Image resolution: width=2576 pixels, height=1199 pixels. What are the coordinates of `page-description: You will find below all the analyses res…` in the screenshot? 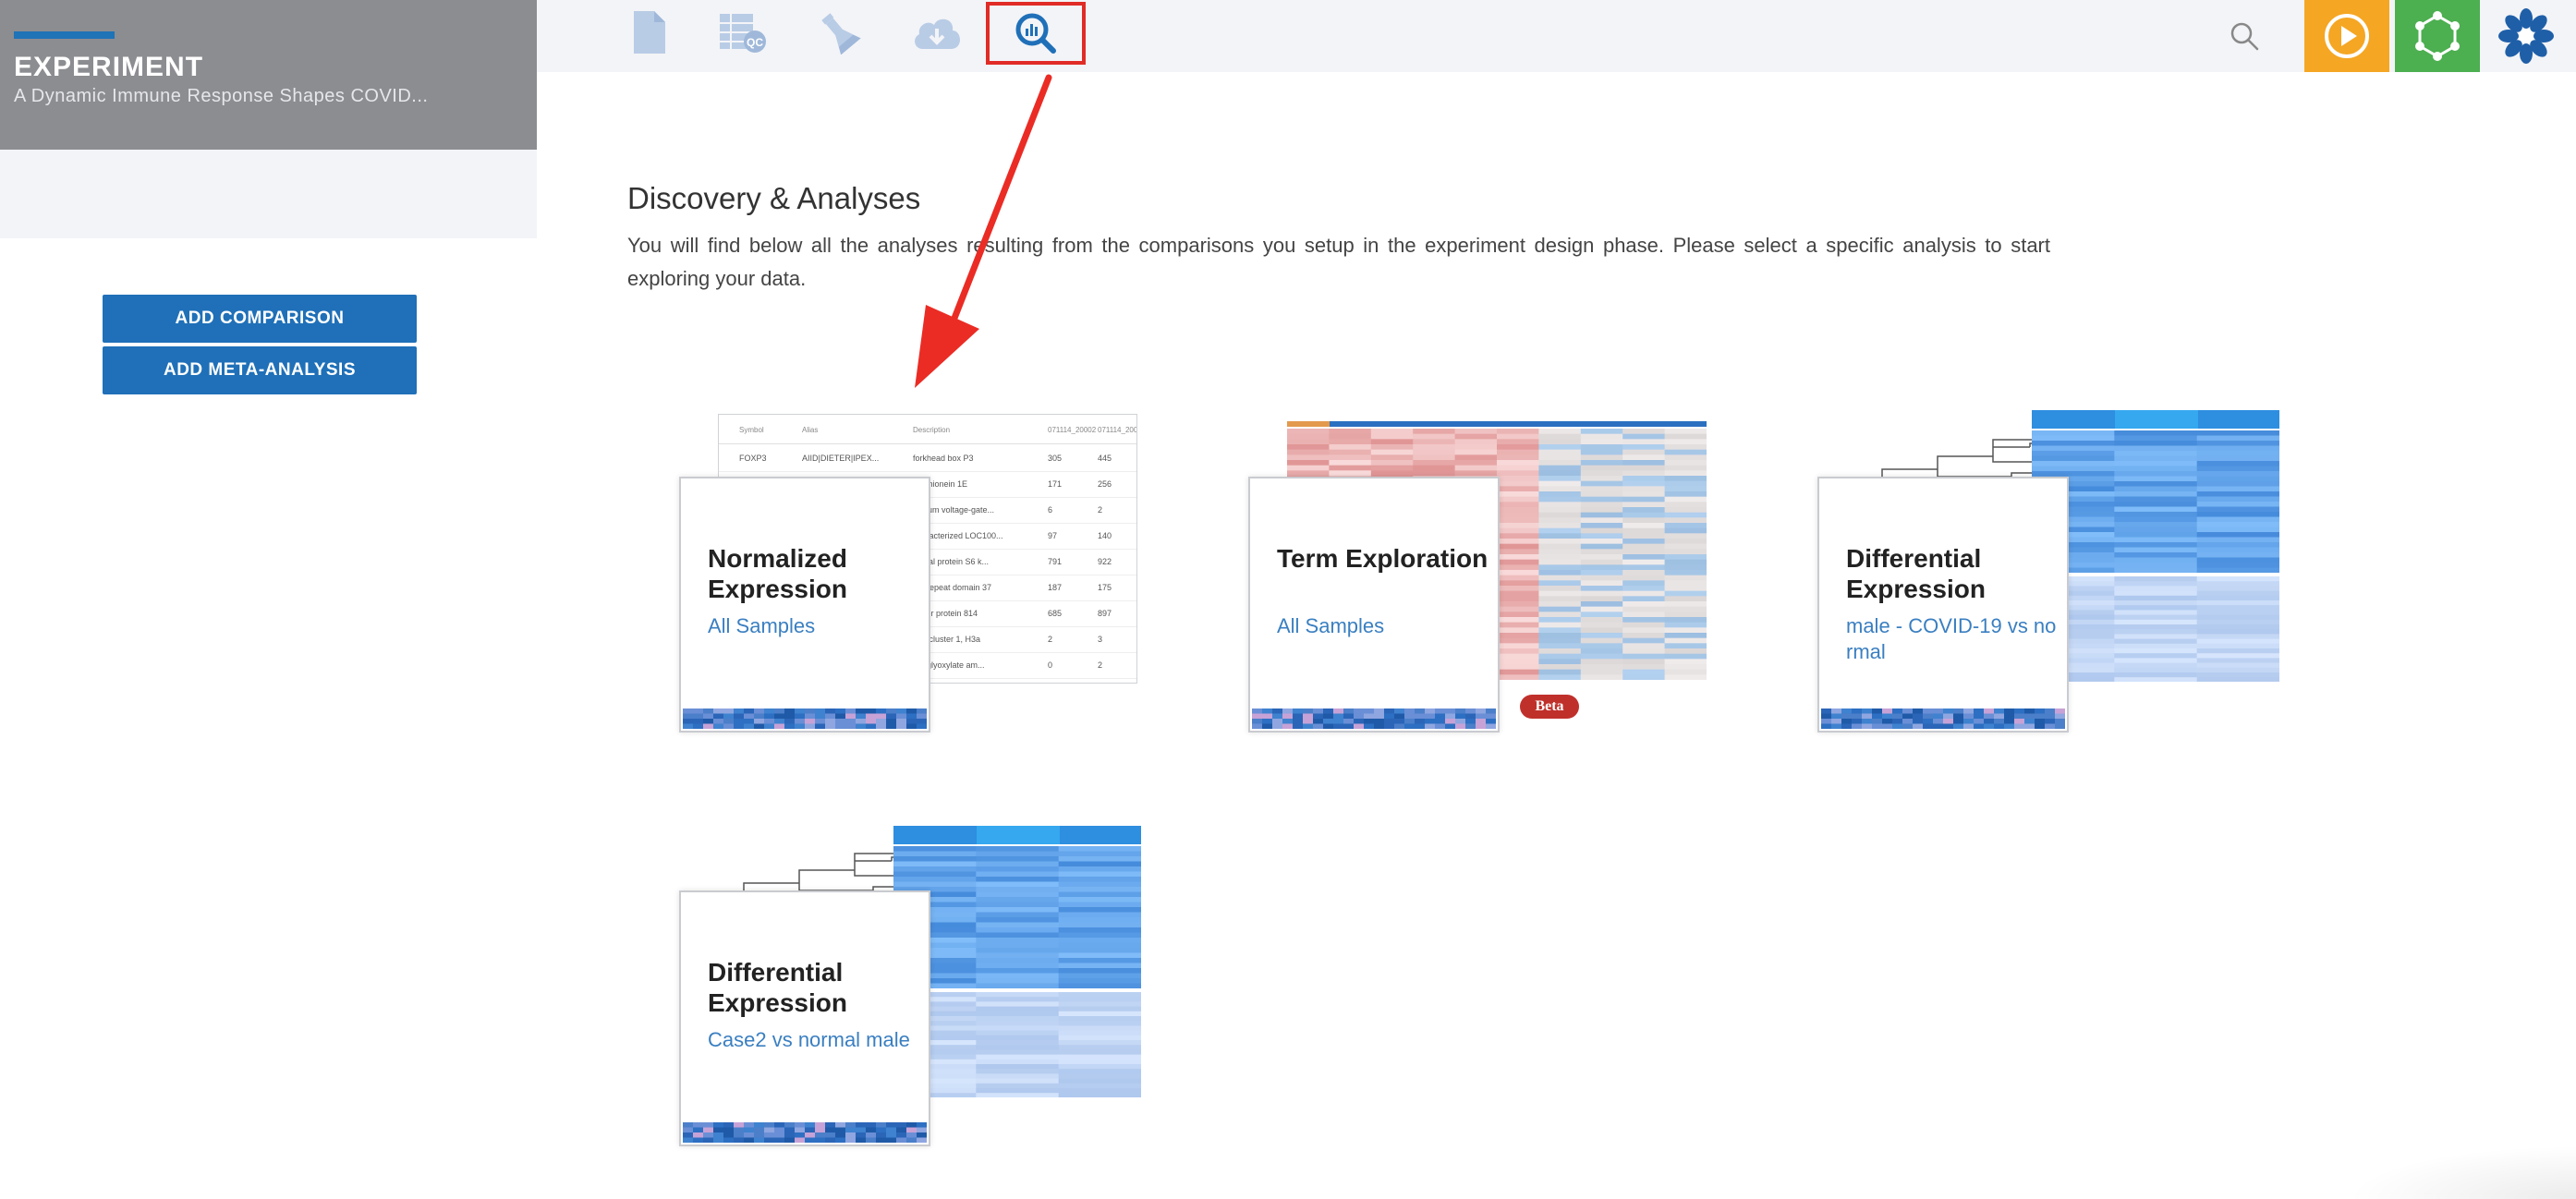 It's located at (1338, 262).